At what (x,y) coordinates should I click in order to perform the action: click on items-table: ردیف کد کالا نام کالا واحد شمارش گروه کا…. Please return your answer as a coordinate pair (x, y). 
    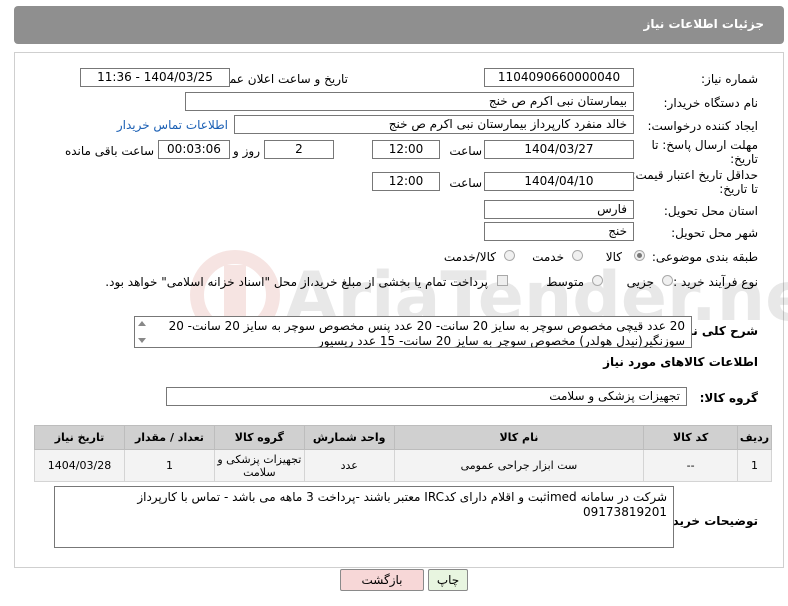
    Looking at the image, I should click on (403, 453).